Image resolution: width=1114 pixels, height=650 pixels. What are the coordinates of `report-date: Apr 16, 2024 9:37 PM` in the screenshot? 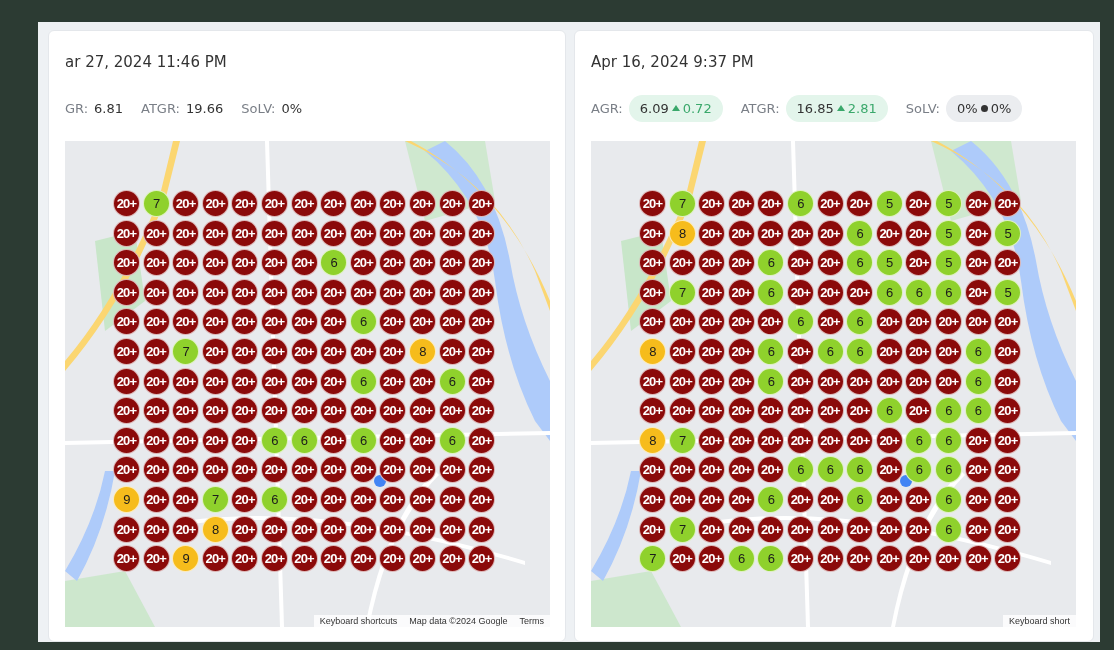 It's located at (672, 62).